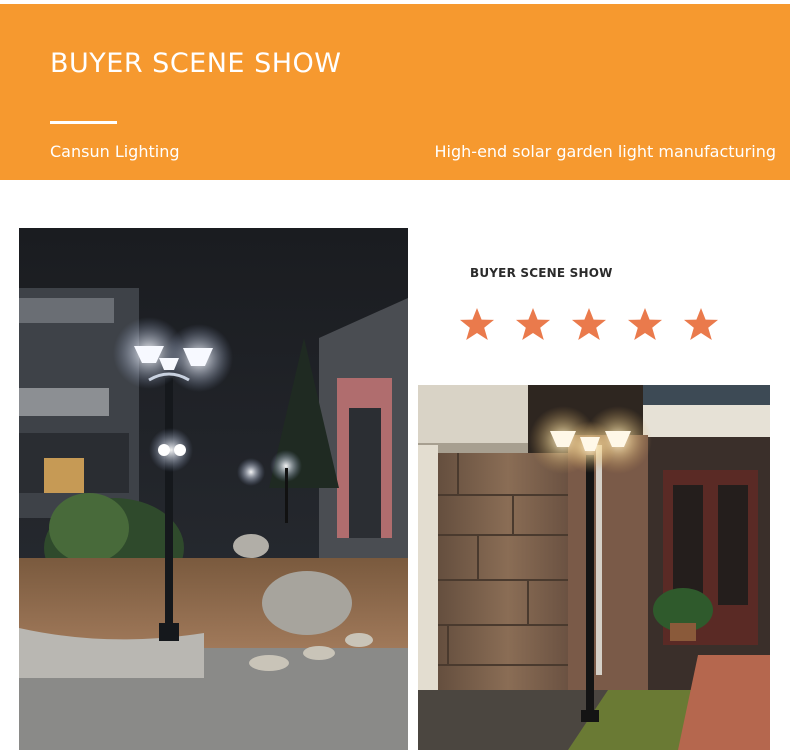 Image resolution: width=790 pixels, height=750 pixels. Describe the element at coordinates (541, 273) in the screenshot. I see `section-subtitle: BUYER SCENE SHOW` at that location.